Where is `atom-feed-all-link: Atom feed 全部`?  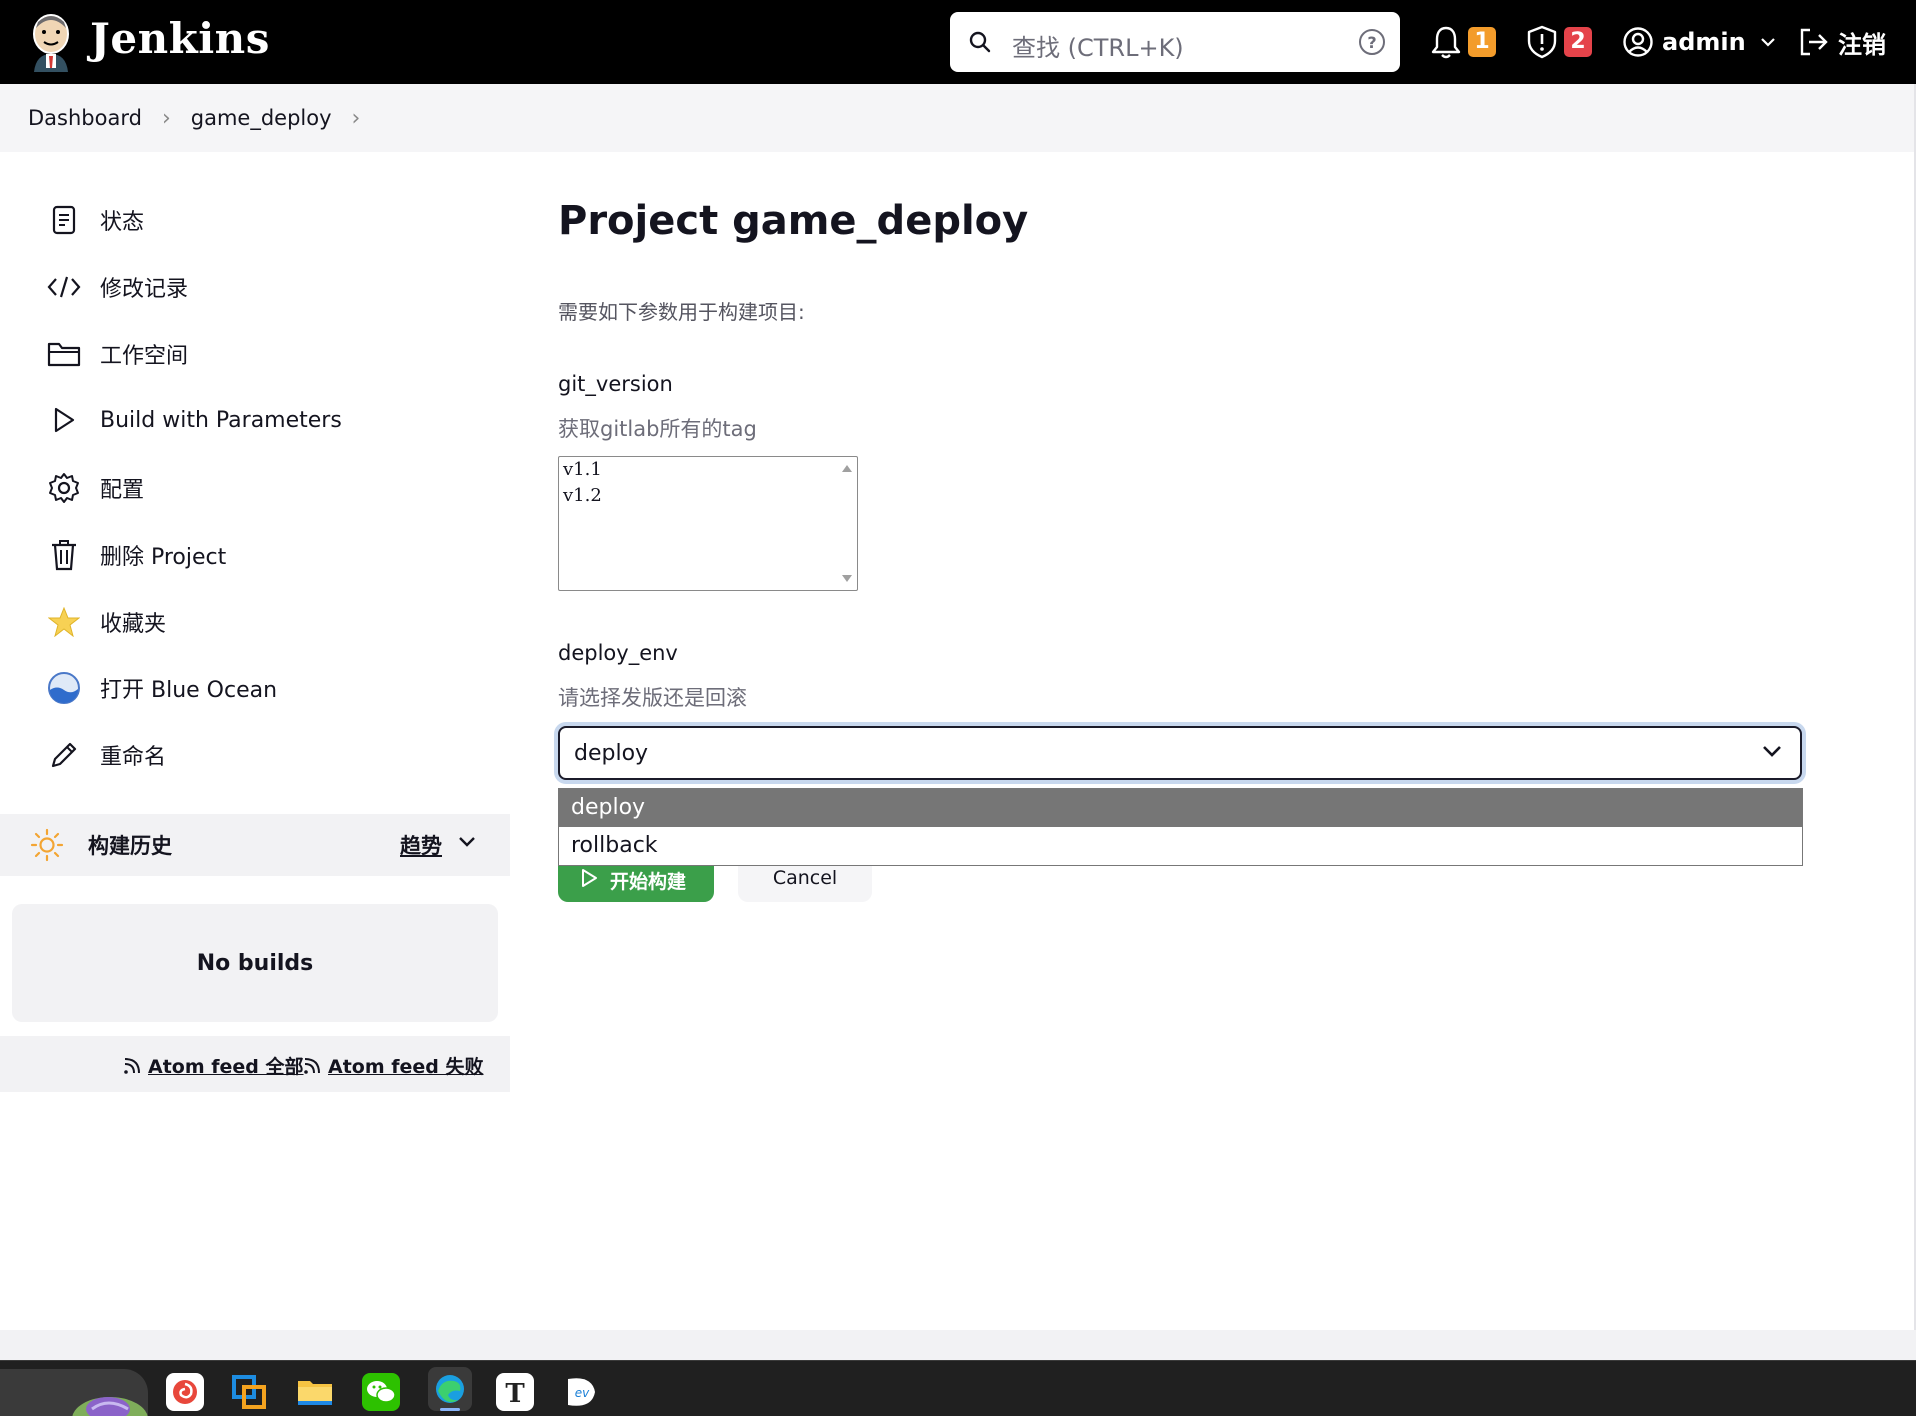
atom-feed-all-link: Atom feed 全部 is located at coordinates (213, 1065).